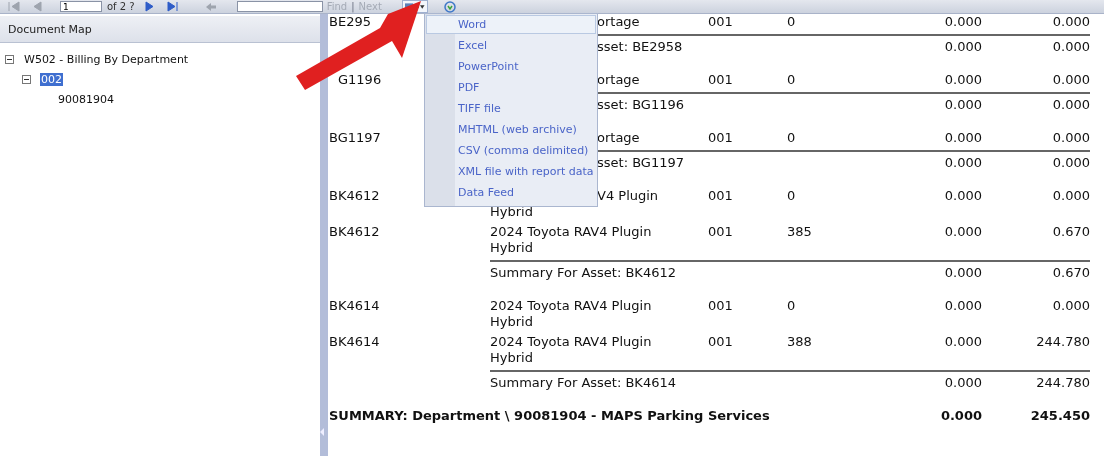 This screenshot has height=456, width=1104. Describe the element at coordinates (1060, 416) in the screenshot. I see `table-cell-text: 245.450` at that location.